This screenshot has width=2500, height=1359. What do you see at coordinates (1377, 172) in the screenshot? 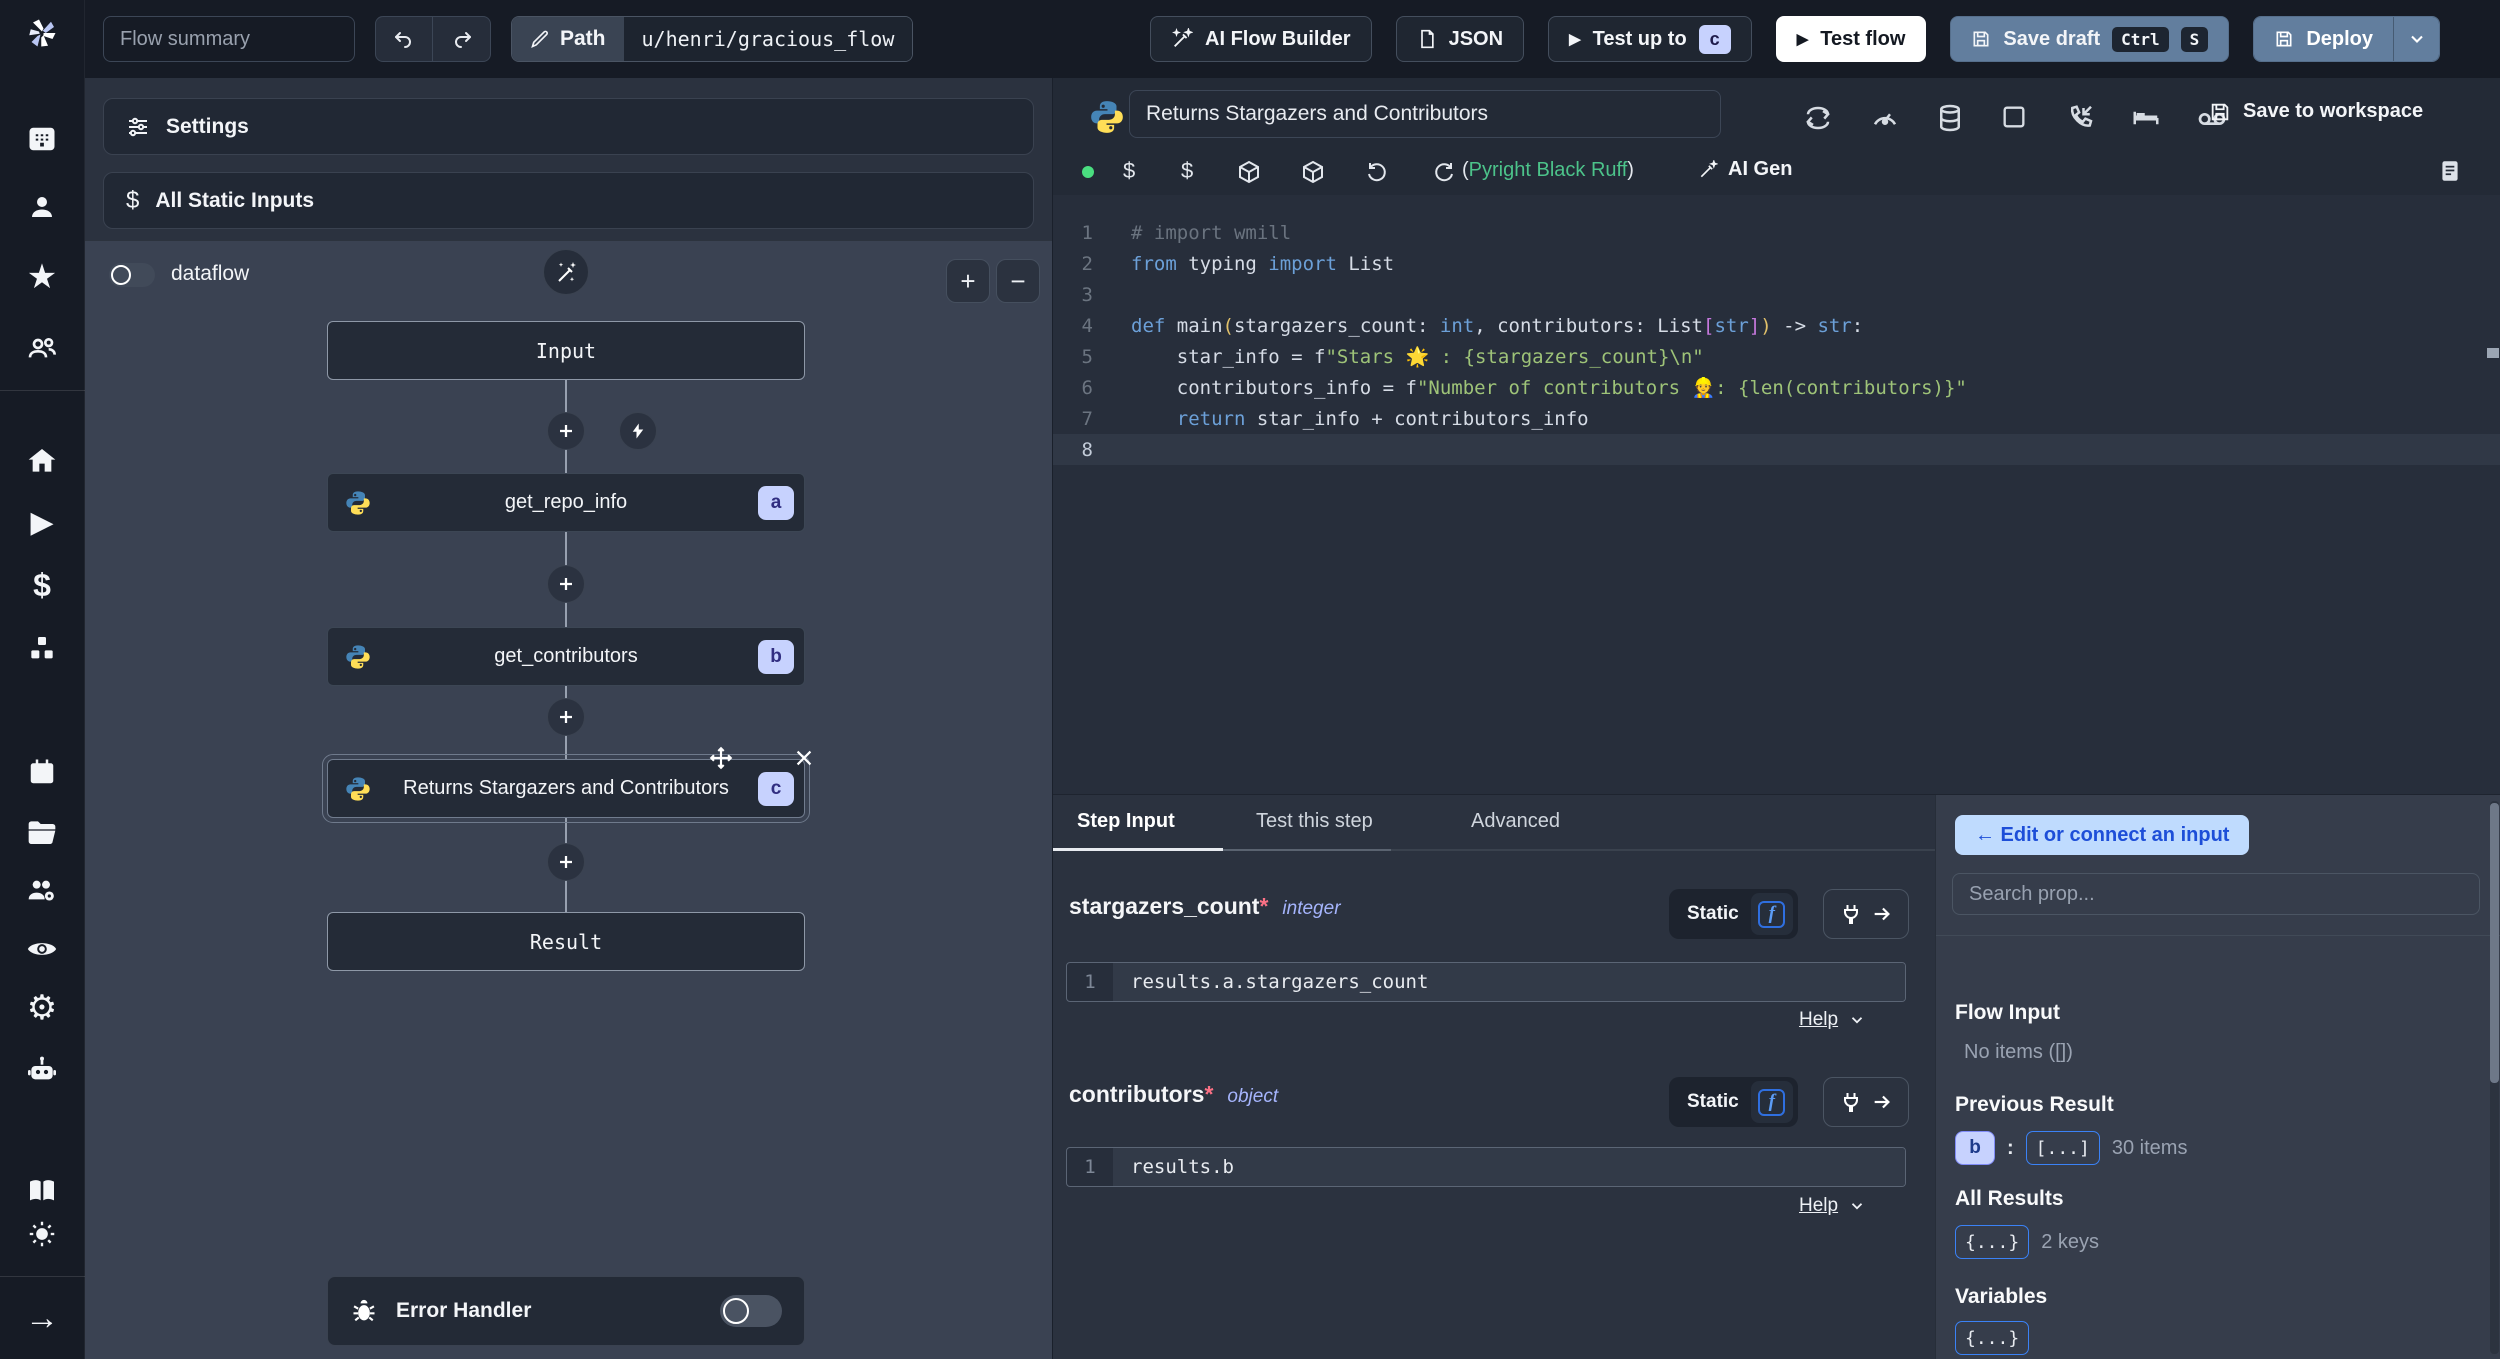
I see `reset-undo-icon` at bounding box center [1377, 172].